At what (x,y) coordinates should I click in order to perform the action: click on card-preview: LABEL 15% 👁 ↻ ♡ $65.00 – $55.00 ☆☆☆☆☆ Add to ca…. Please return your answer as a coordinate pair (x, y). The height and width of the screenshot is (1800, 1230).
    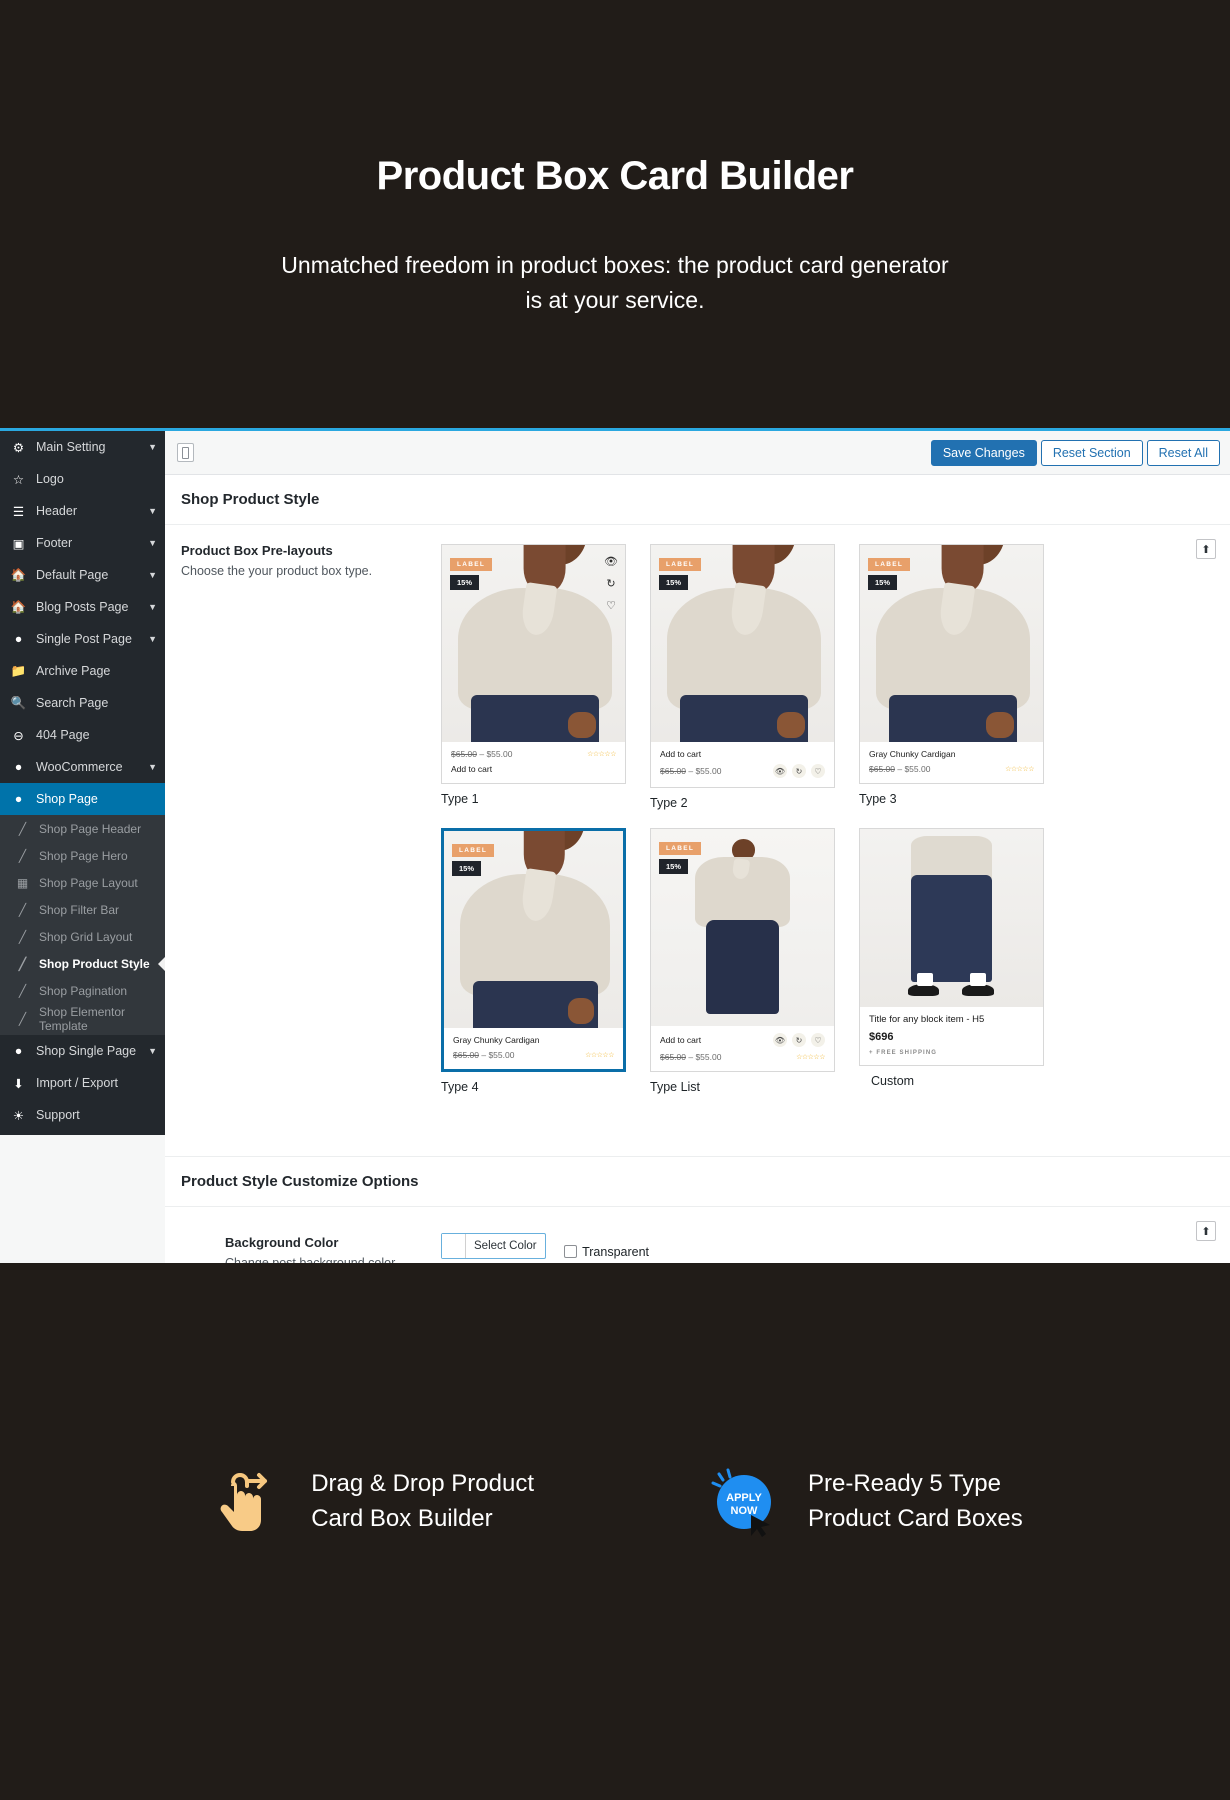
    Looking at the image, I should click on (533, 664).